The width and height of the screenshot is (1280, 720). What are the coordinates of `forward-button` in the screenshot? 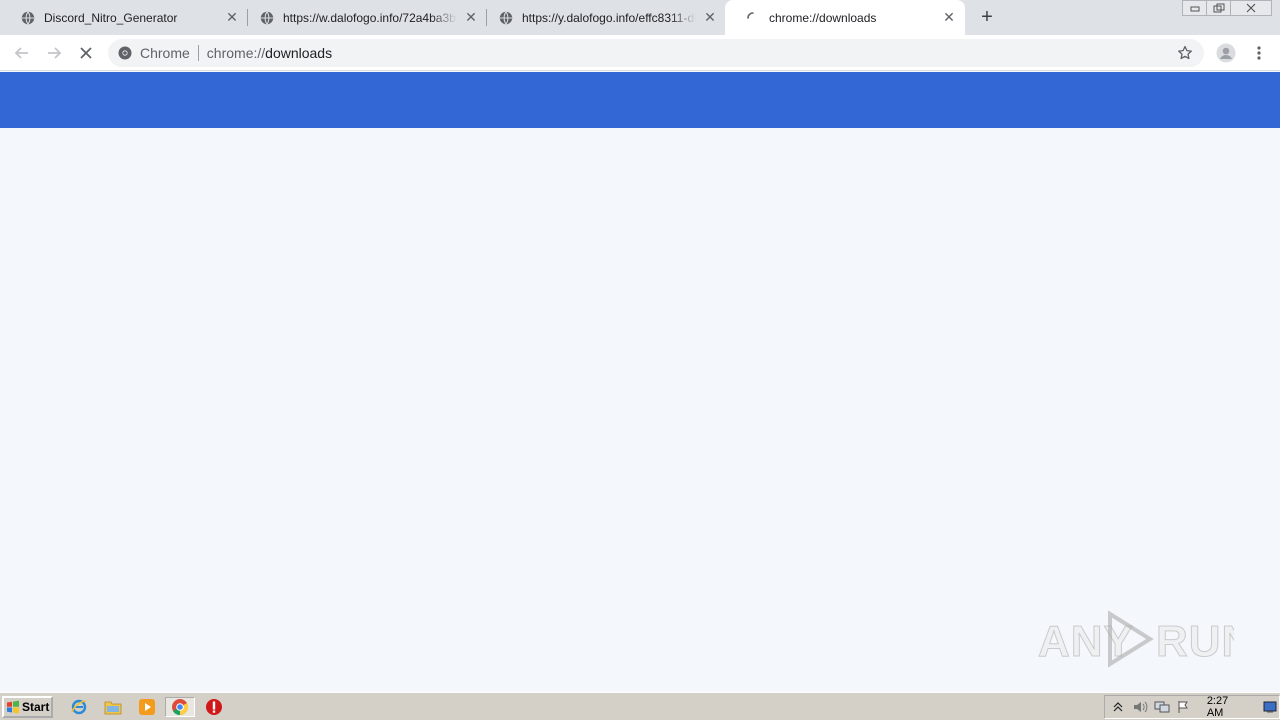 It's located at (54, 53).